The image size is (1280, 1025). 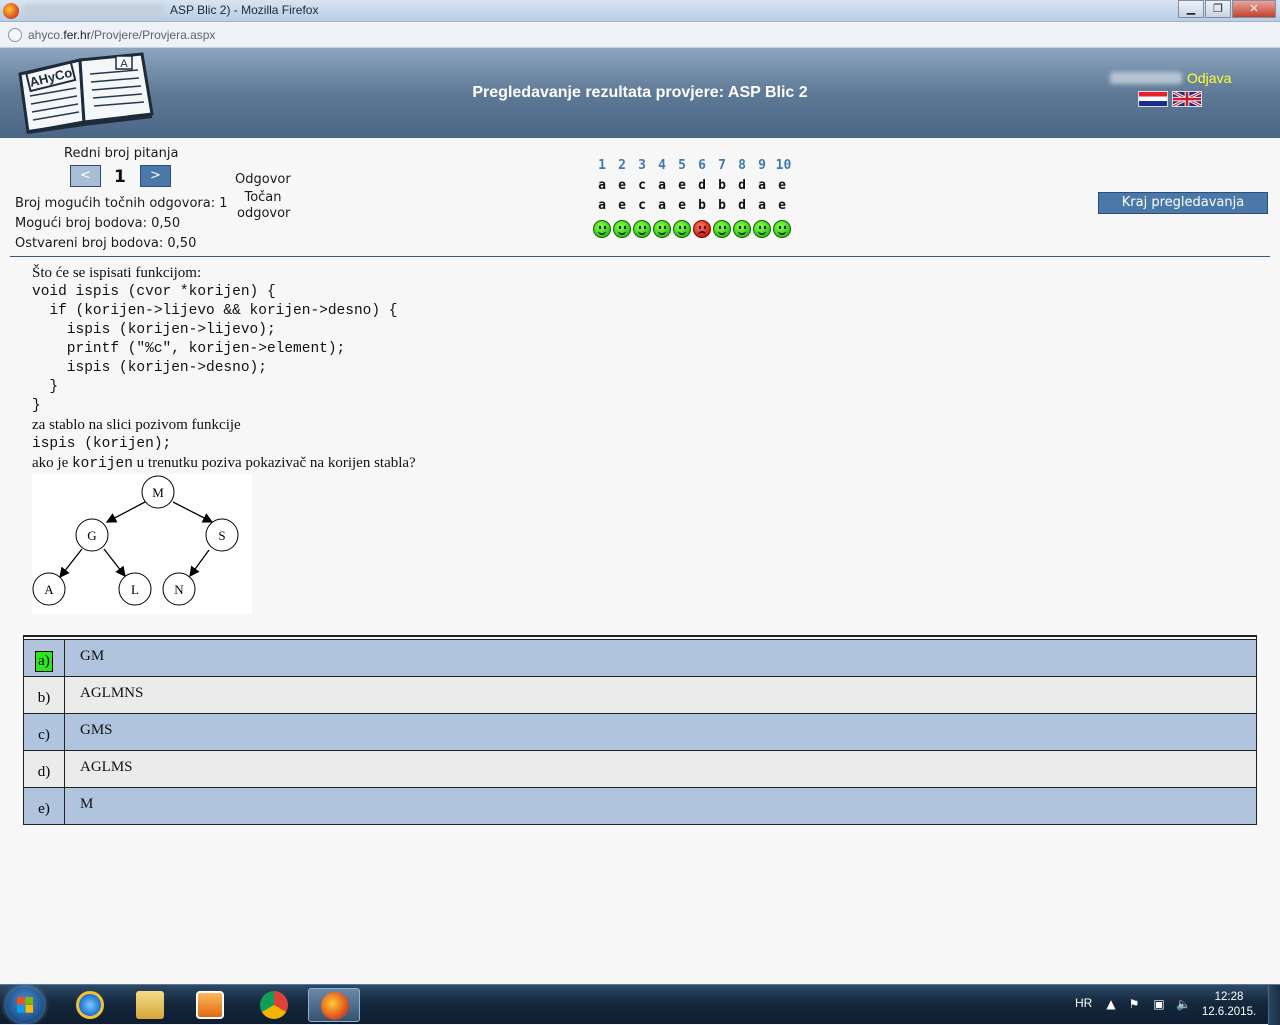 I want to click on network-icon: ▣, so click(x=1159, y=1004).